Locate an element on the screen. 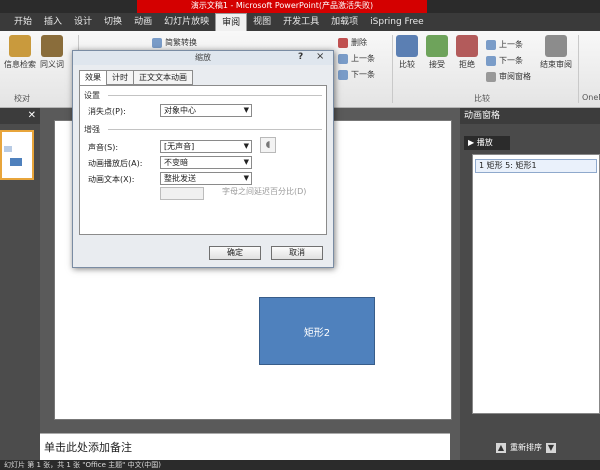 This screenshot has height=470, width=600. reorder-label: 重新排序 is located at coordinates (526, 447).